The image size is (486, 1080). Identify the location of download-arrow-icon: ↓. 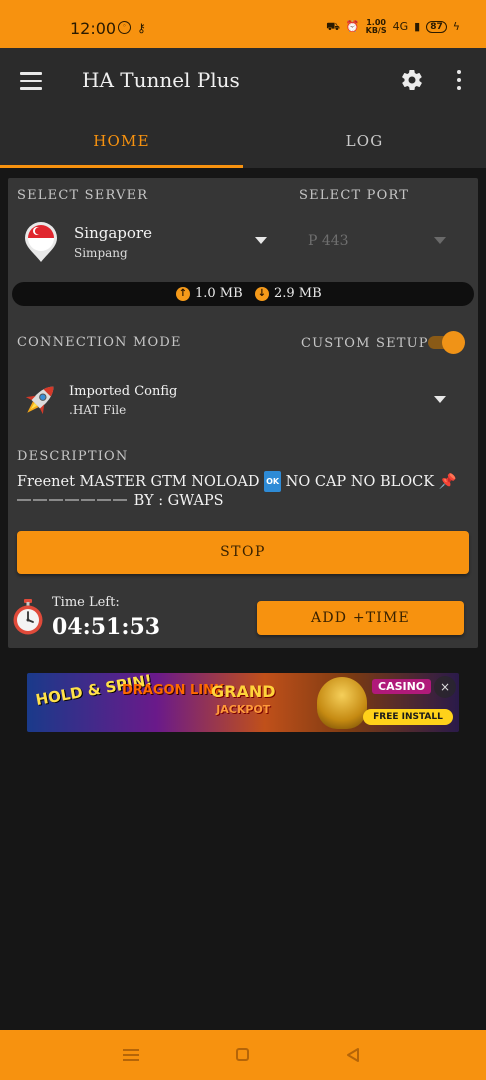
(262, 293).